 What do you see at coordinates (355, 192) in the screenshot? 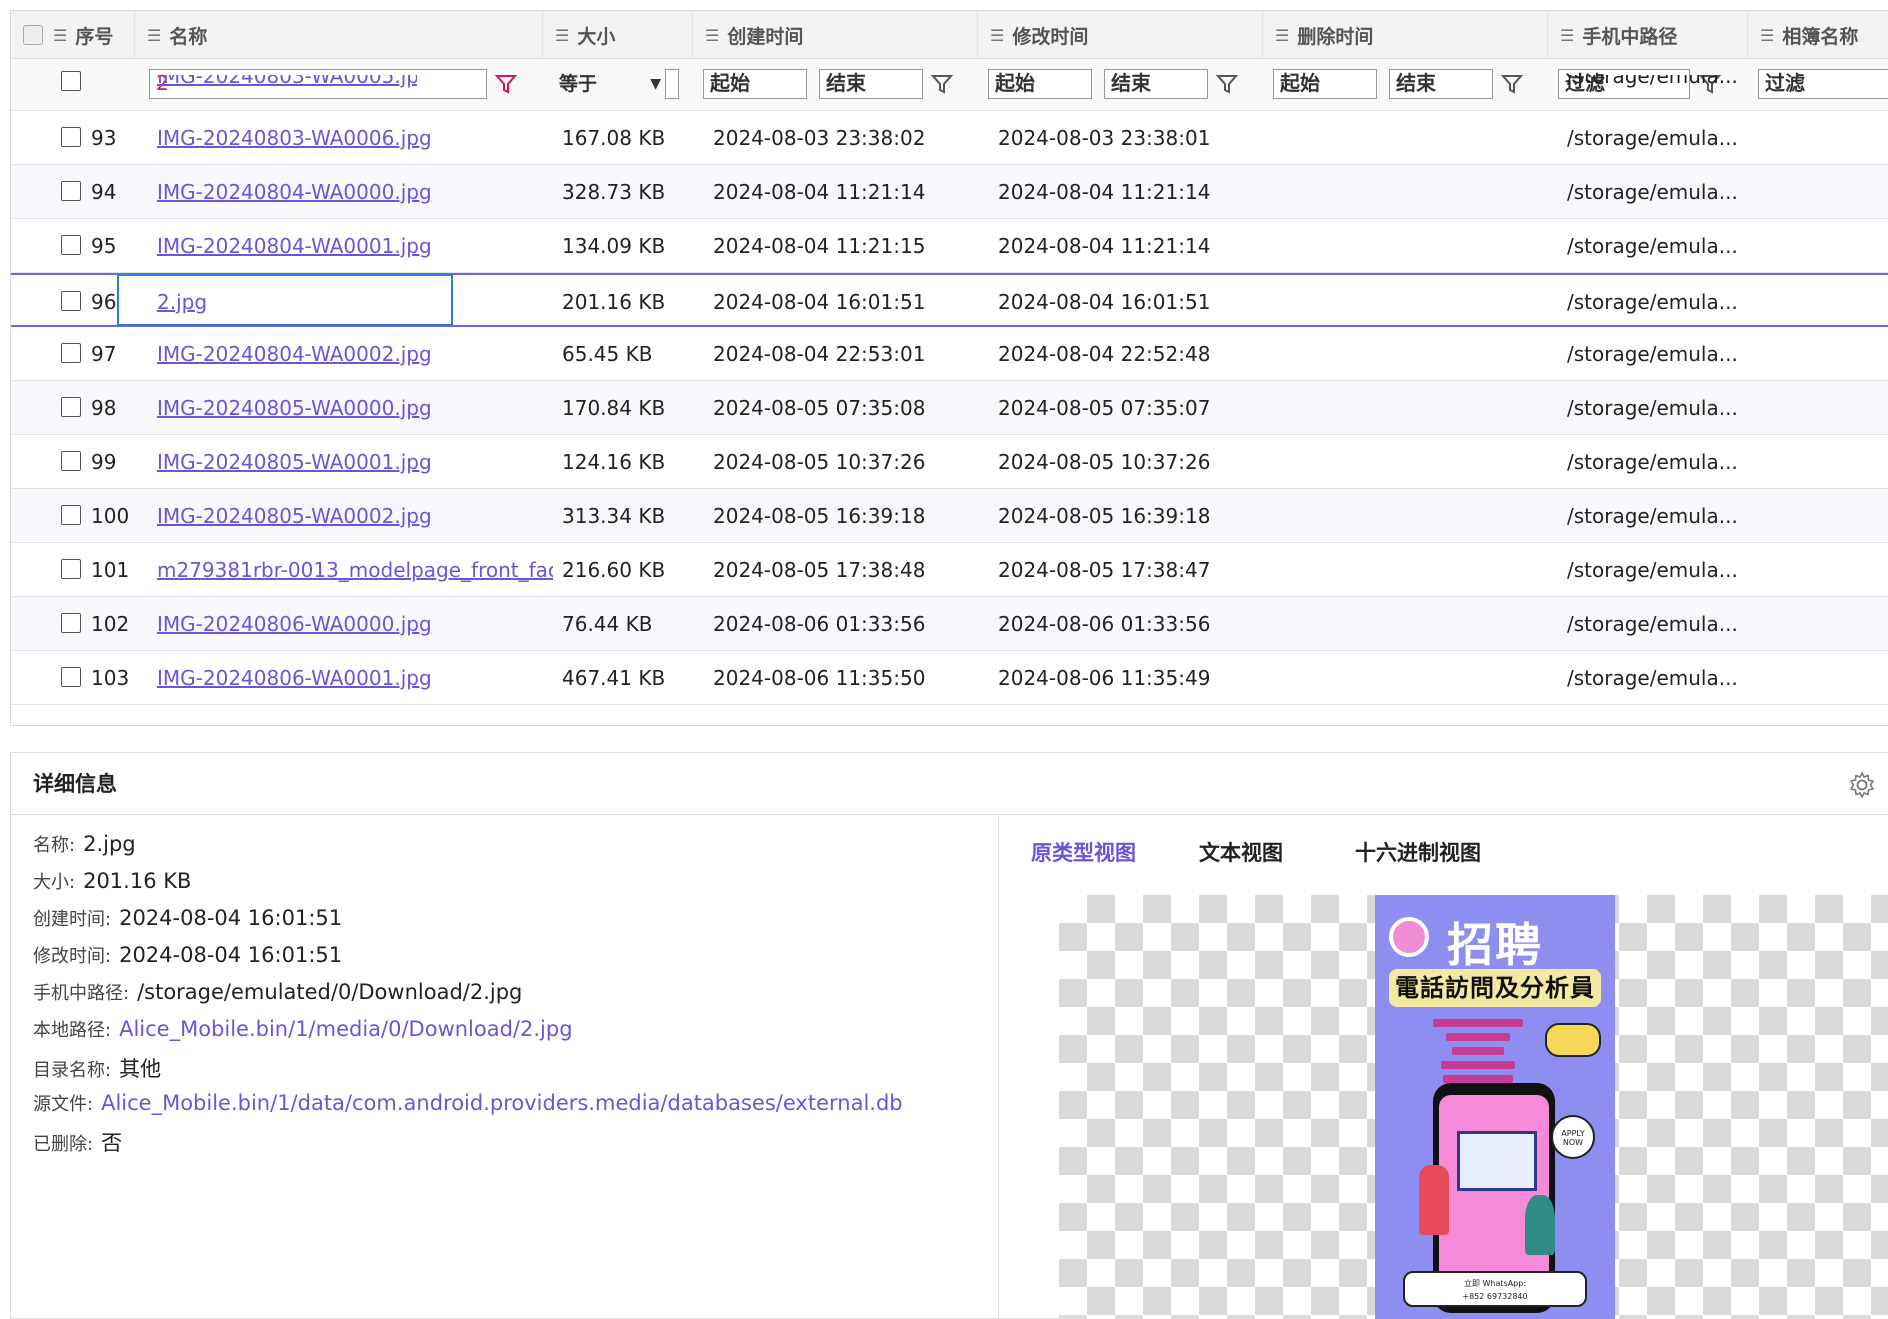
I see `file-name-link: IMG-20240804-WA0000.jpg` at bounding box center [355, 192].